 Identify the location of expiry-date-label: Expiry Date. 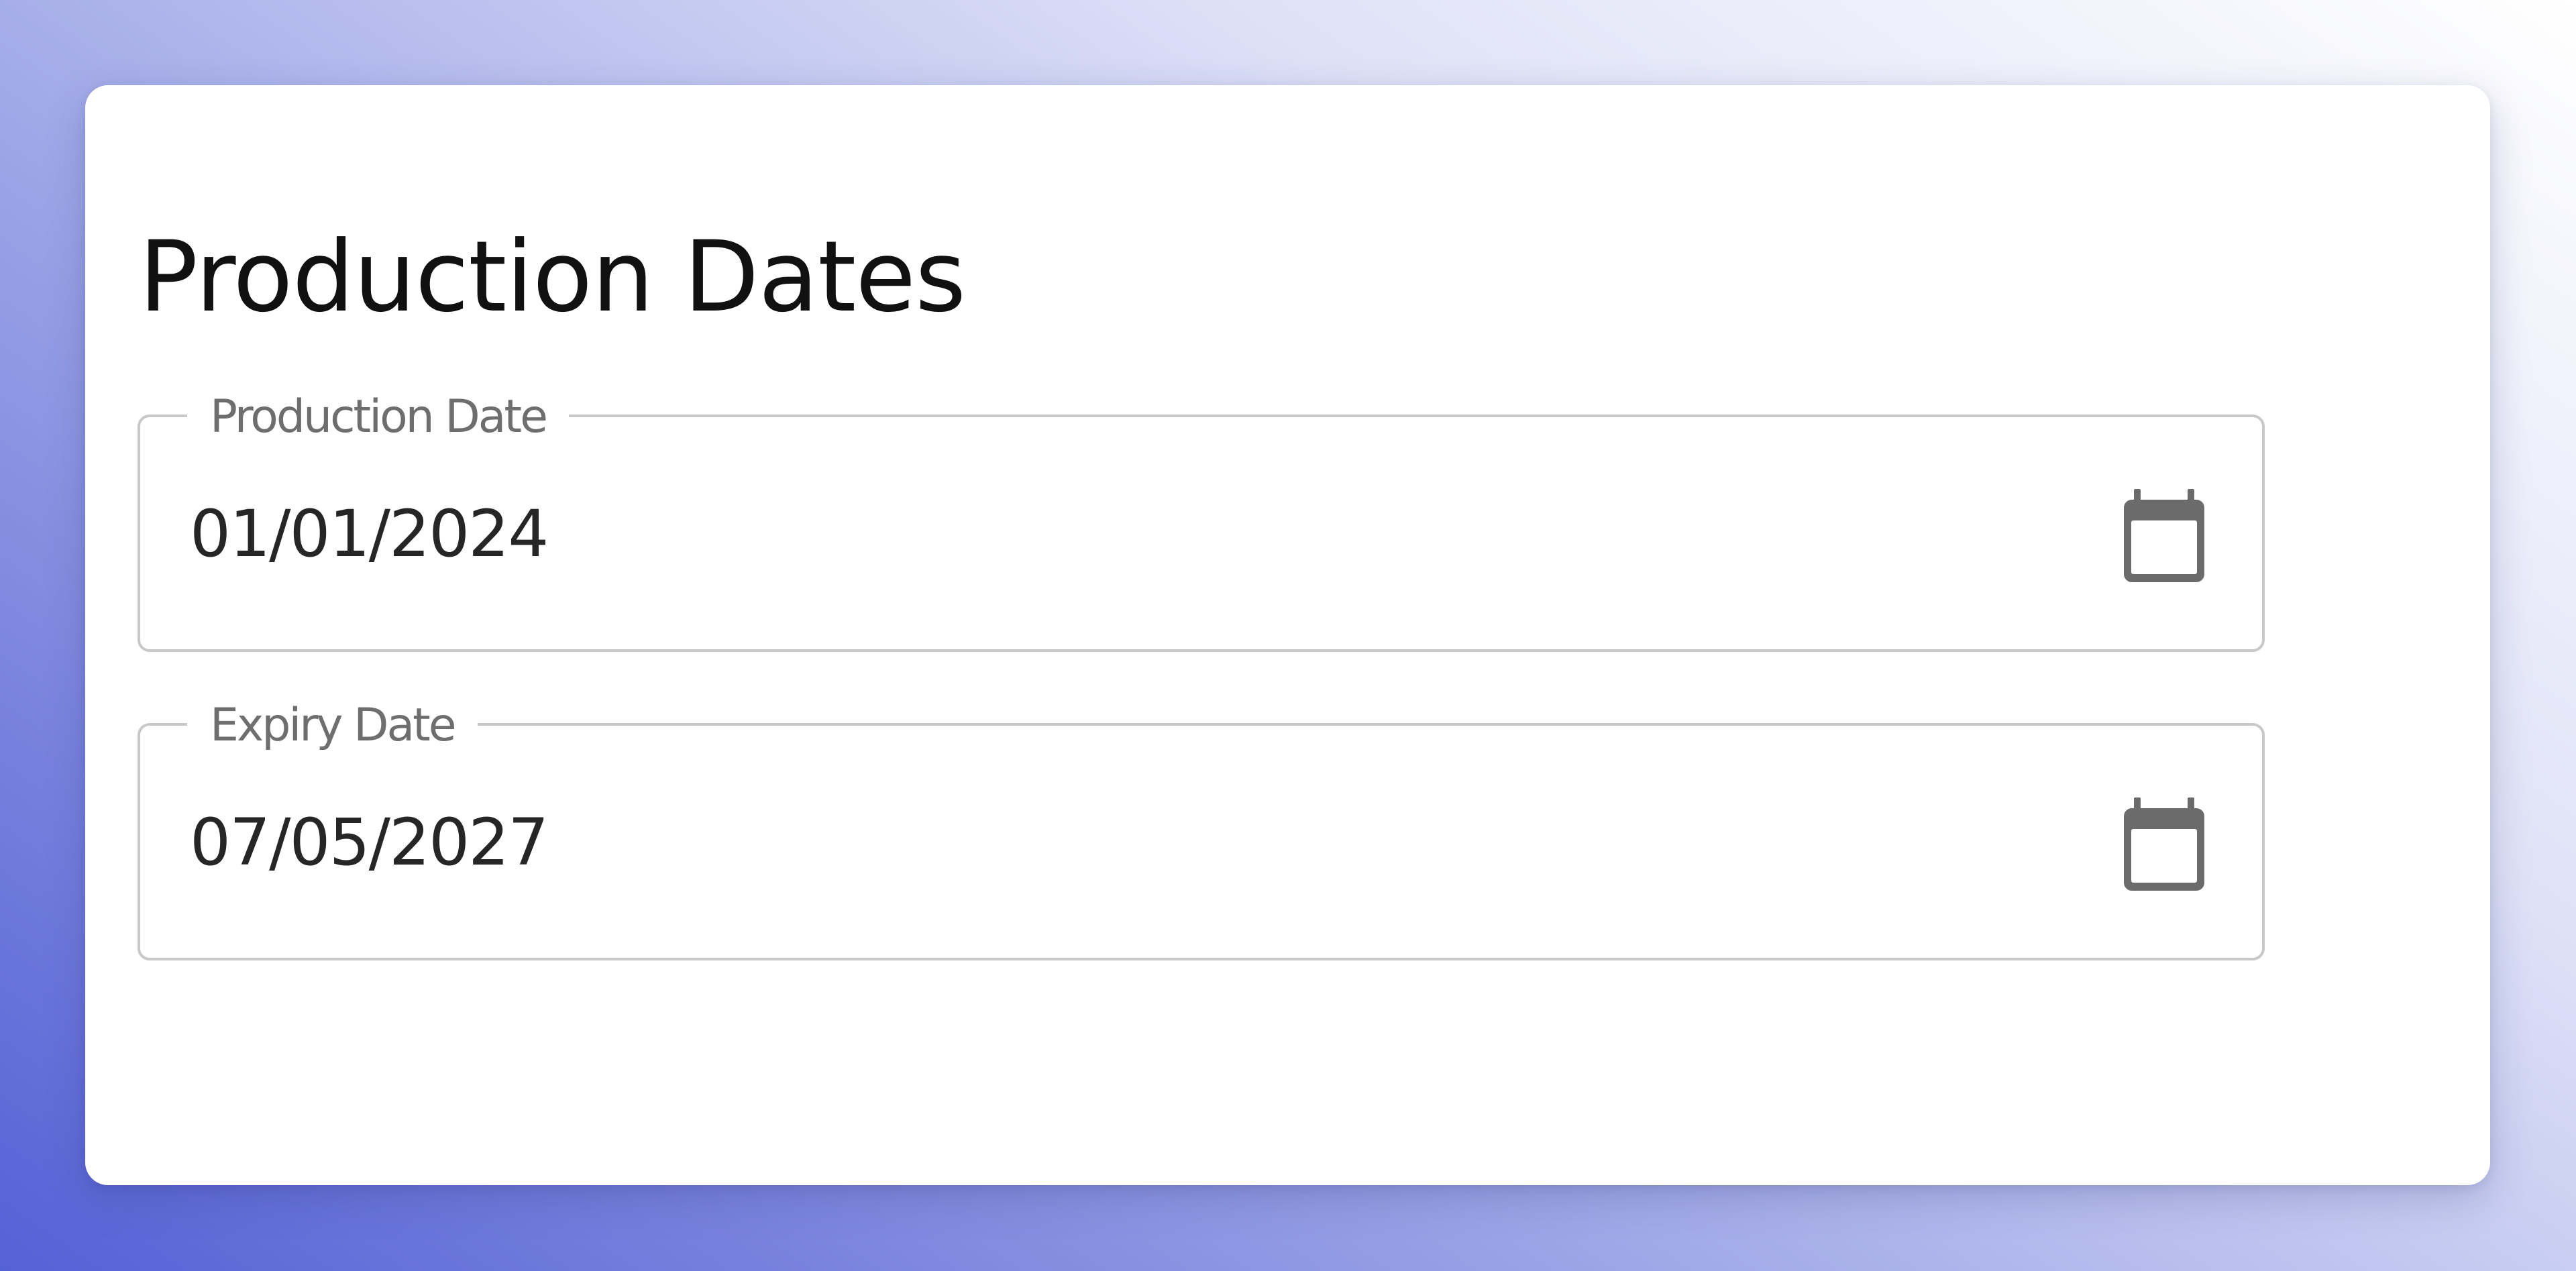
(332, 726).